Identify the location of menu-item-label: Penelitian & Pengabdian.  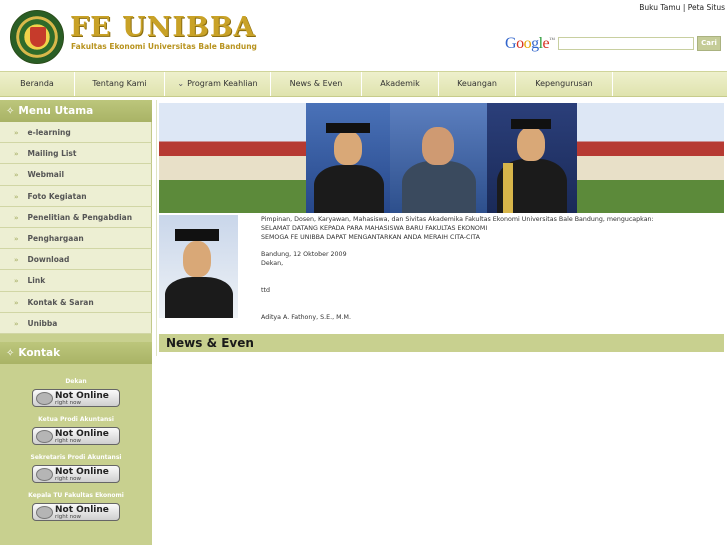
(80, 217).